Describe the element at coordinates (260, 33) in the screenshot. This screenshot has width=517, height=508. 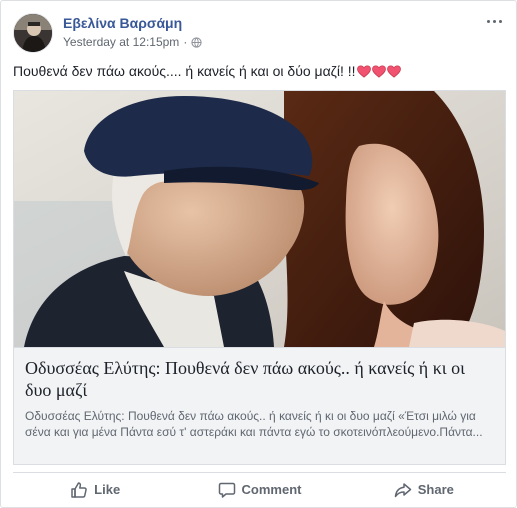
I see `post-header: Εβελίνα Βαρσάμη Yesterday at 12:15pm ·` at that location.